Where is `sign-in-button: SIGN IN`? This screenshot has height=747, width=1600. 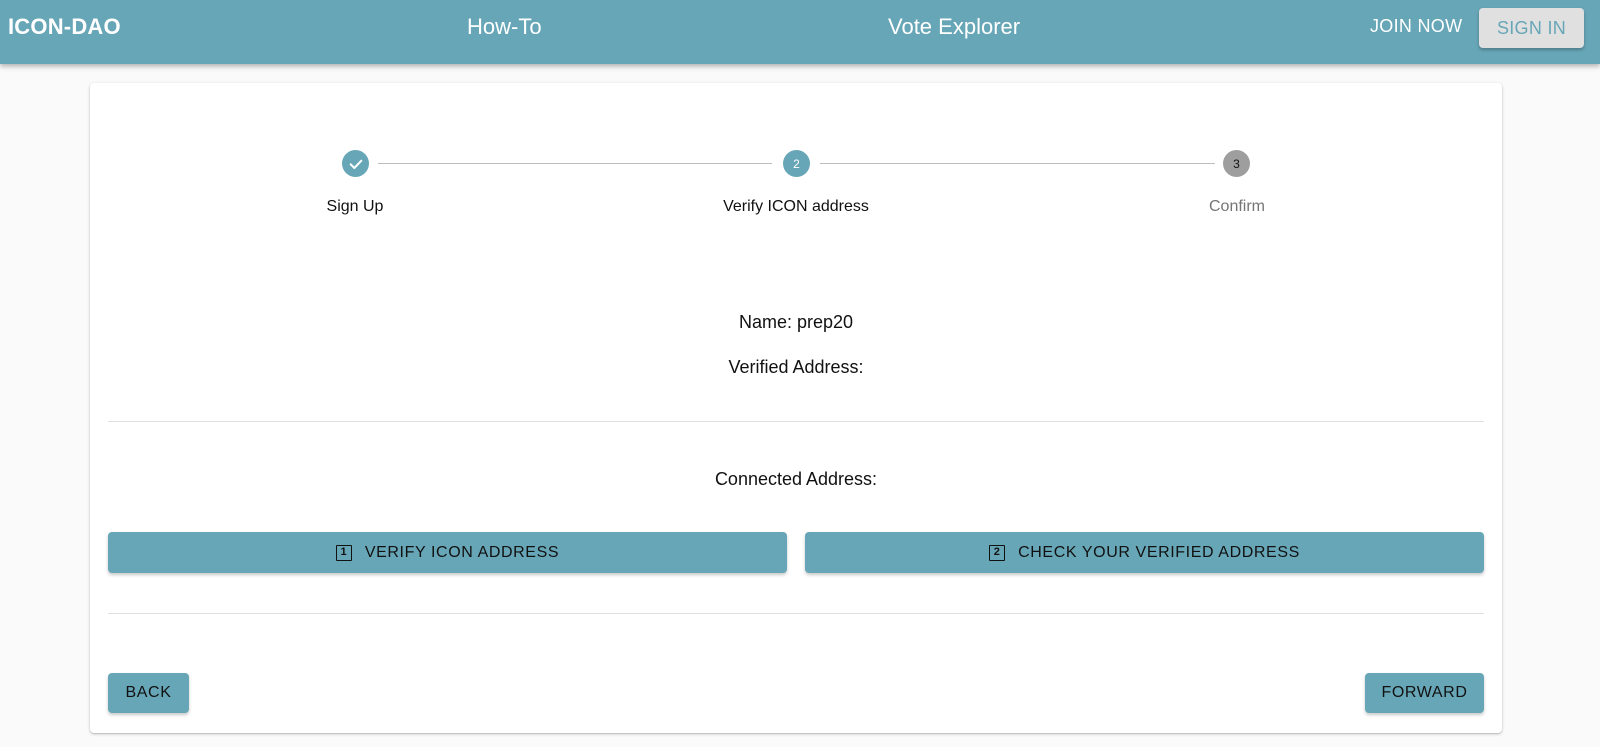
sign-in-button: SIGN IN is located at coordinates (1531, 28).